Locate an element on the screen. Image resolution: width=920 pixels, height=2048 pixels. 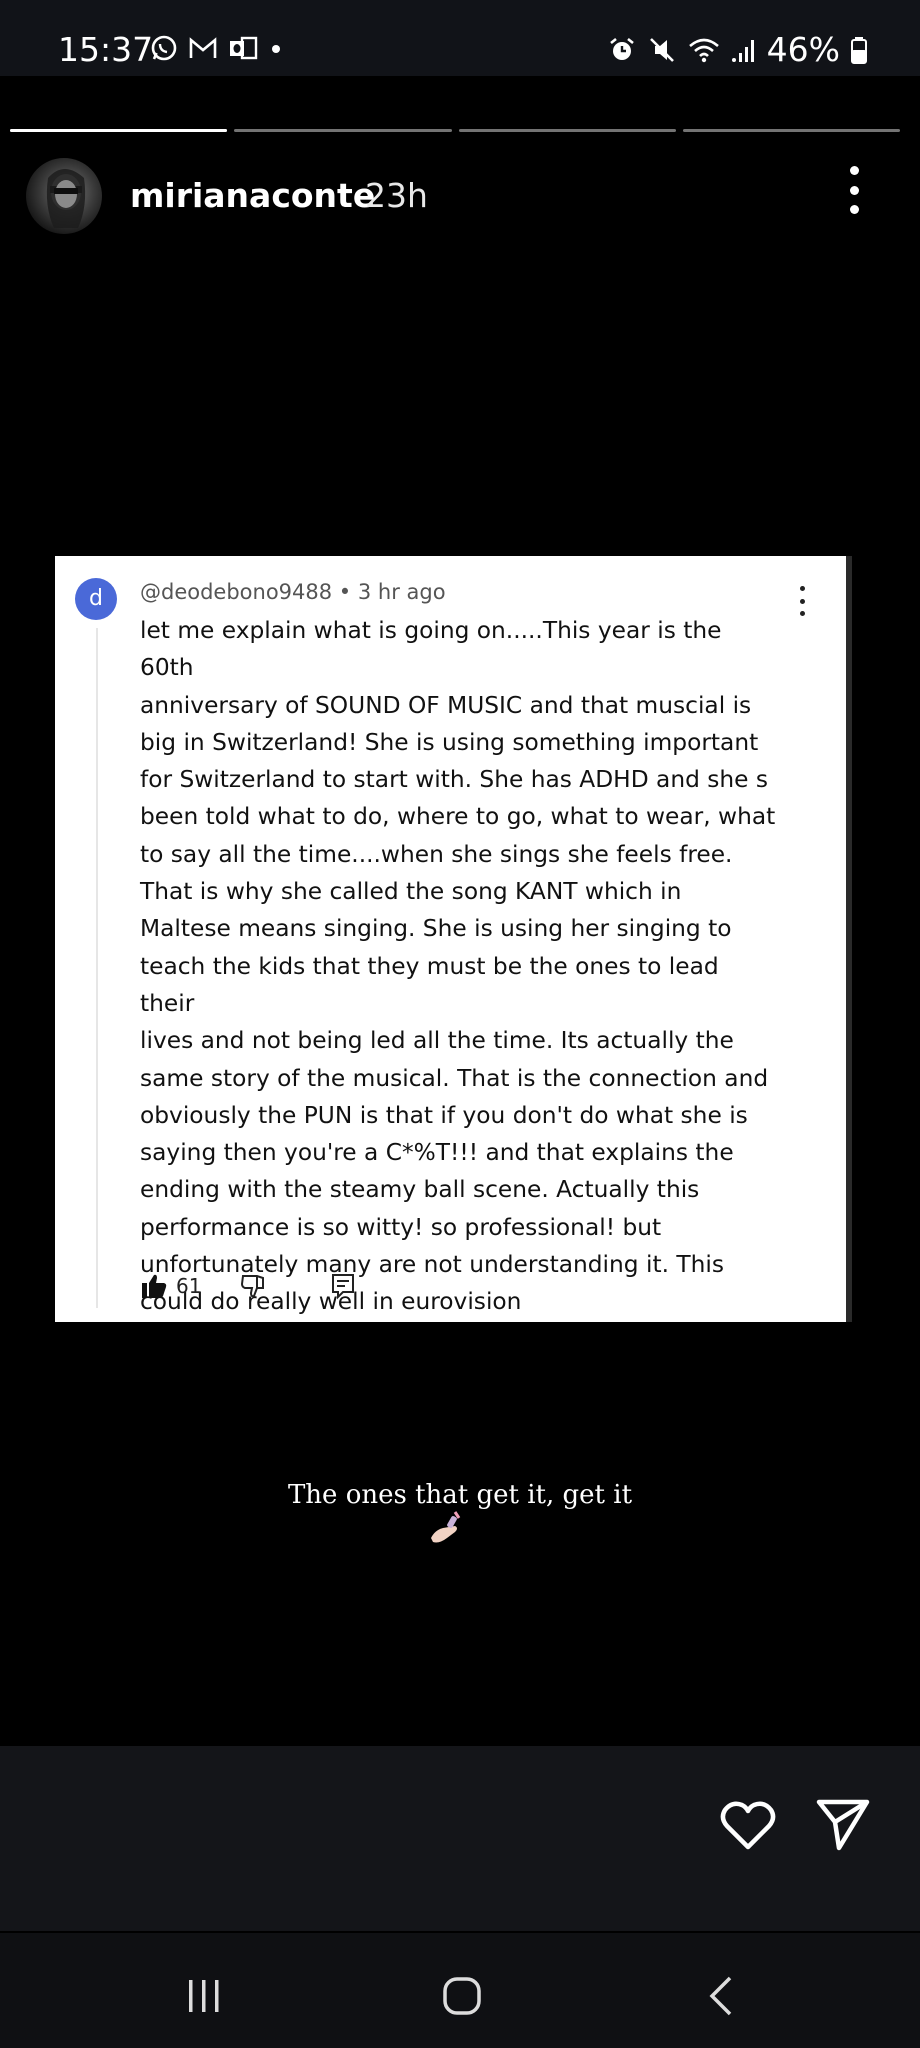
thumbs-up-icon is located at coordinates (154, 1286).